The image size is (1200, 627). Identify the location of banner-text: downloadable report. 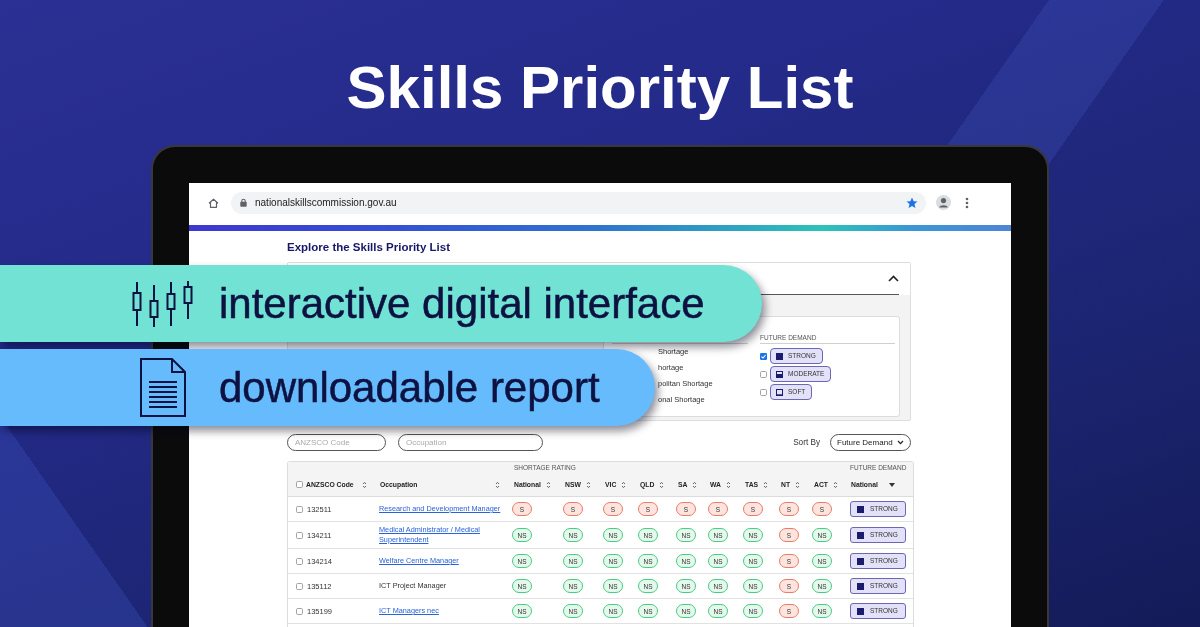
(409, 387).